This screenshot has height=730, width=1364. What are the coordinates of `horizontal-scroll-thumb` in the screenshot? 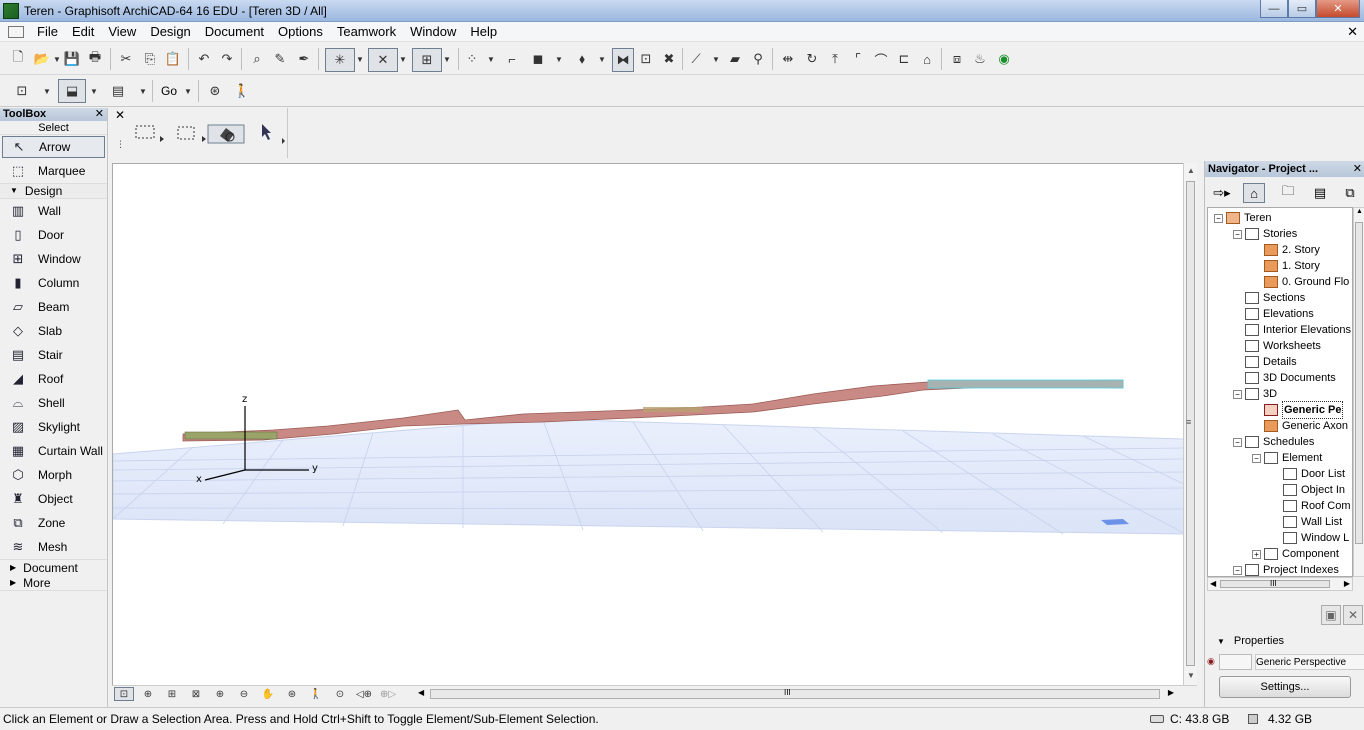 It's located at (795, 694).